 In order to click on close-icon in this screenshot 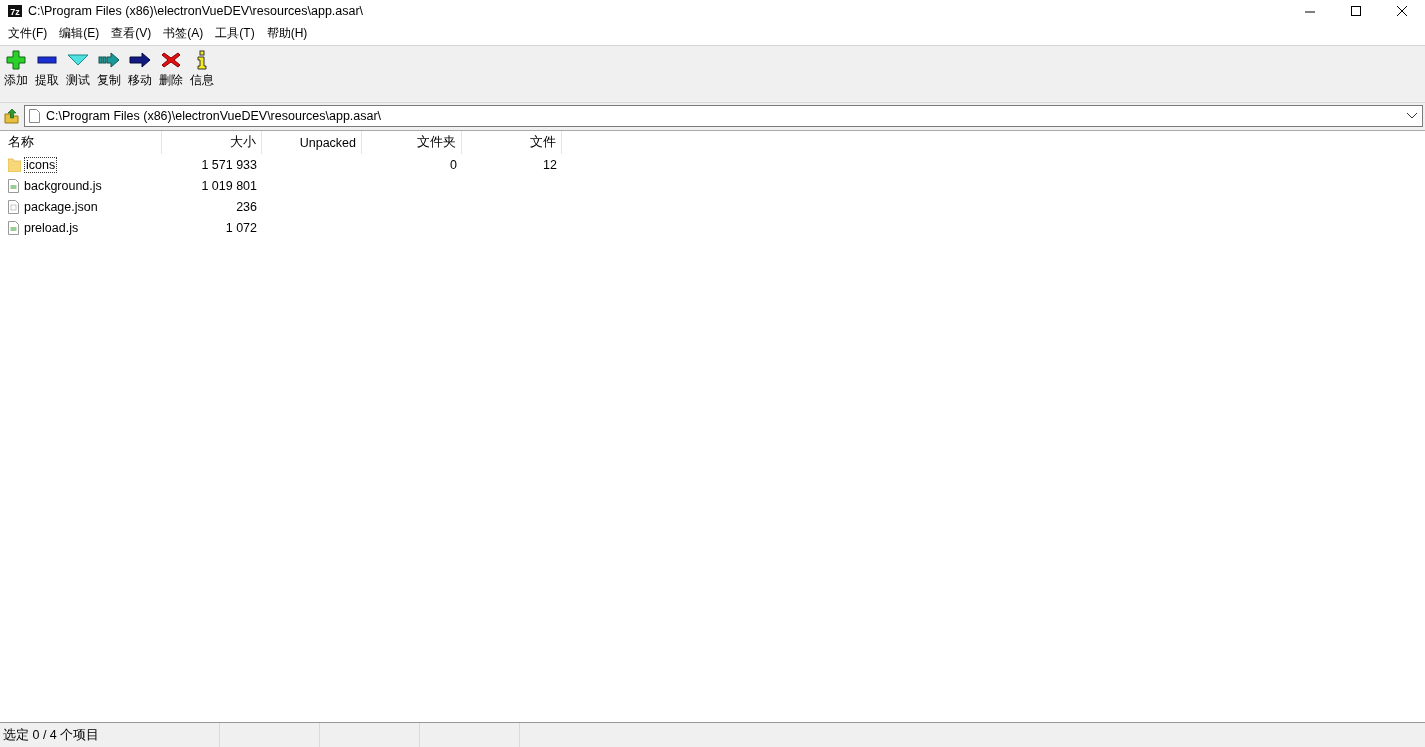, I will do `click(1402, 11)`.